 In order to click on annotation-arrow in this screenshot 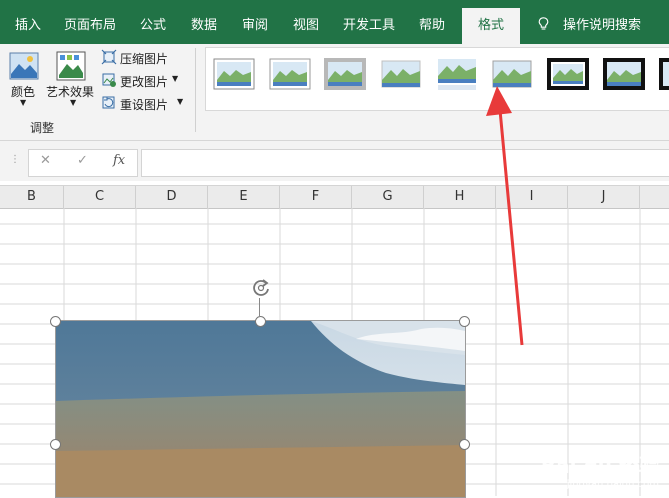, I will do `click(505, 216)`.